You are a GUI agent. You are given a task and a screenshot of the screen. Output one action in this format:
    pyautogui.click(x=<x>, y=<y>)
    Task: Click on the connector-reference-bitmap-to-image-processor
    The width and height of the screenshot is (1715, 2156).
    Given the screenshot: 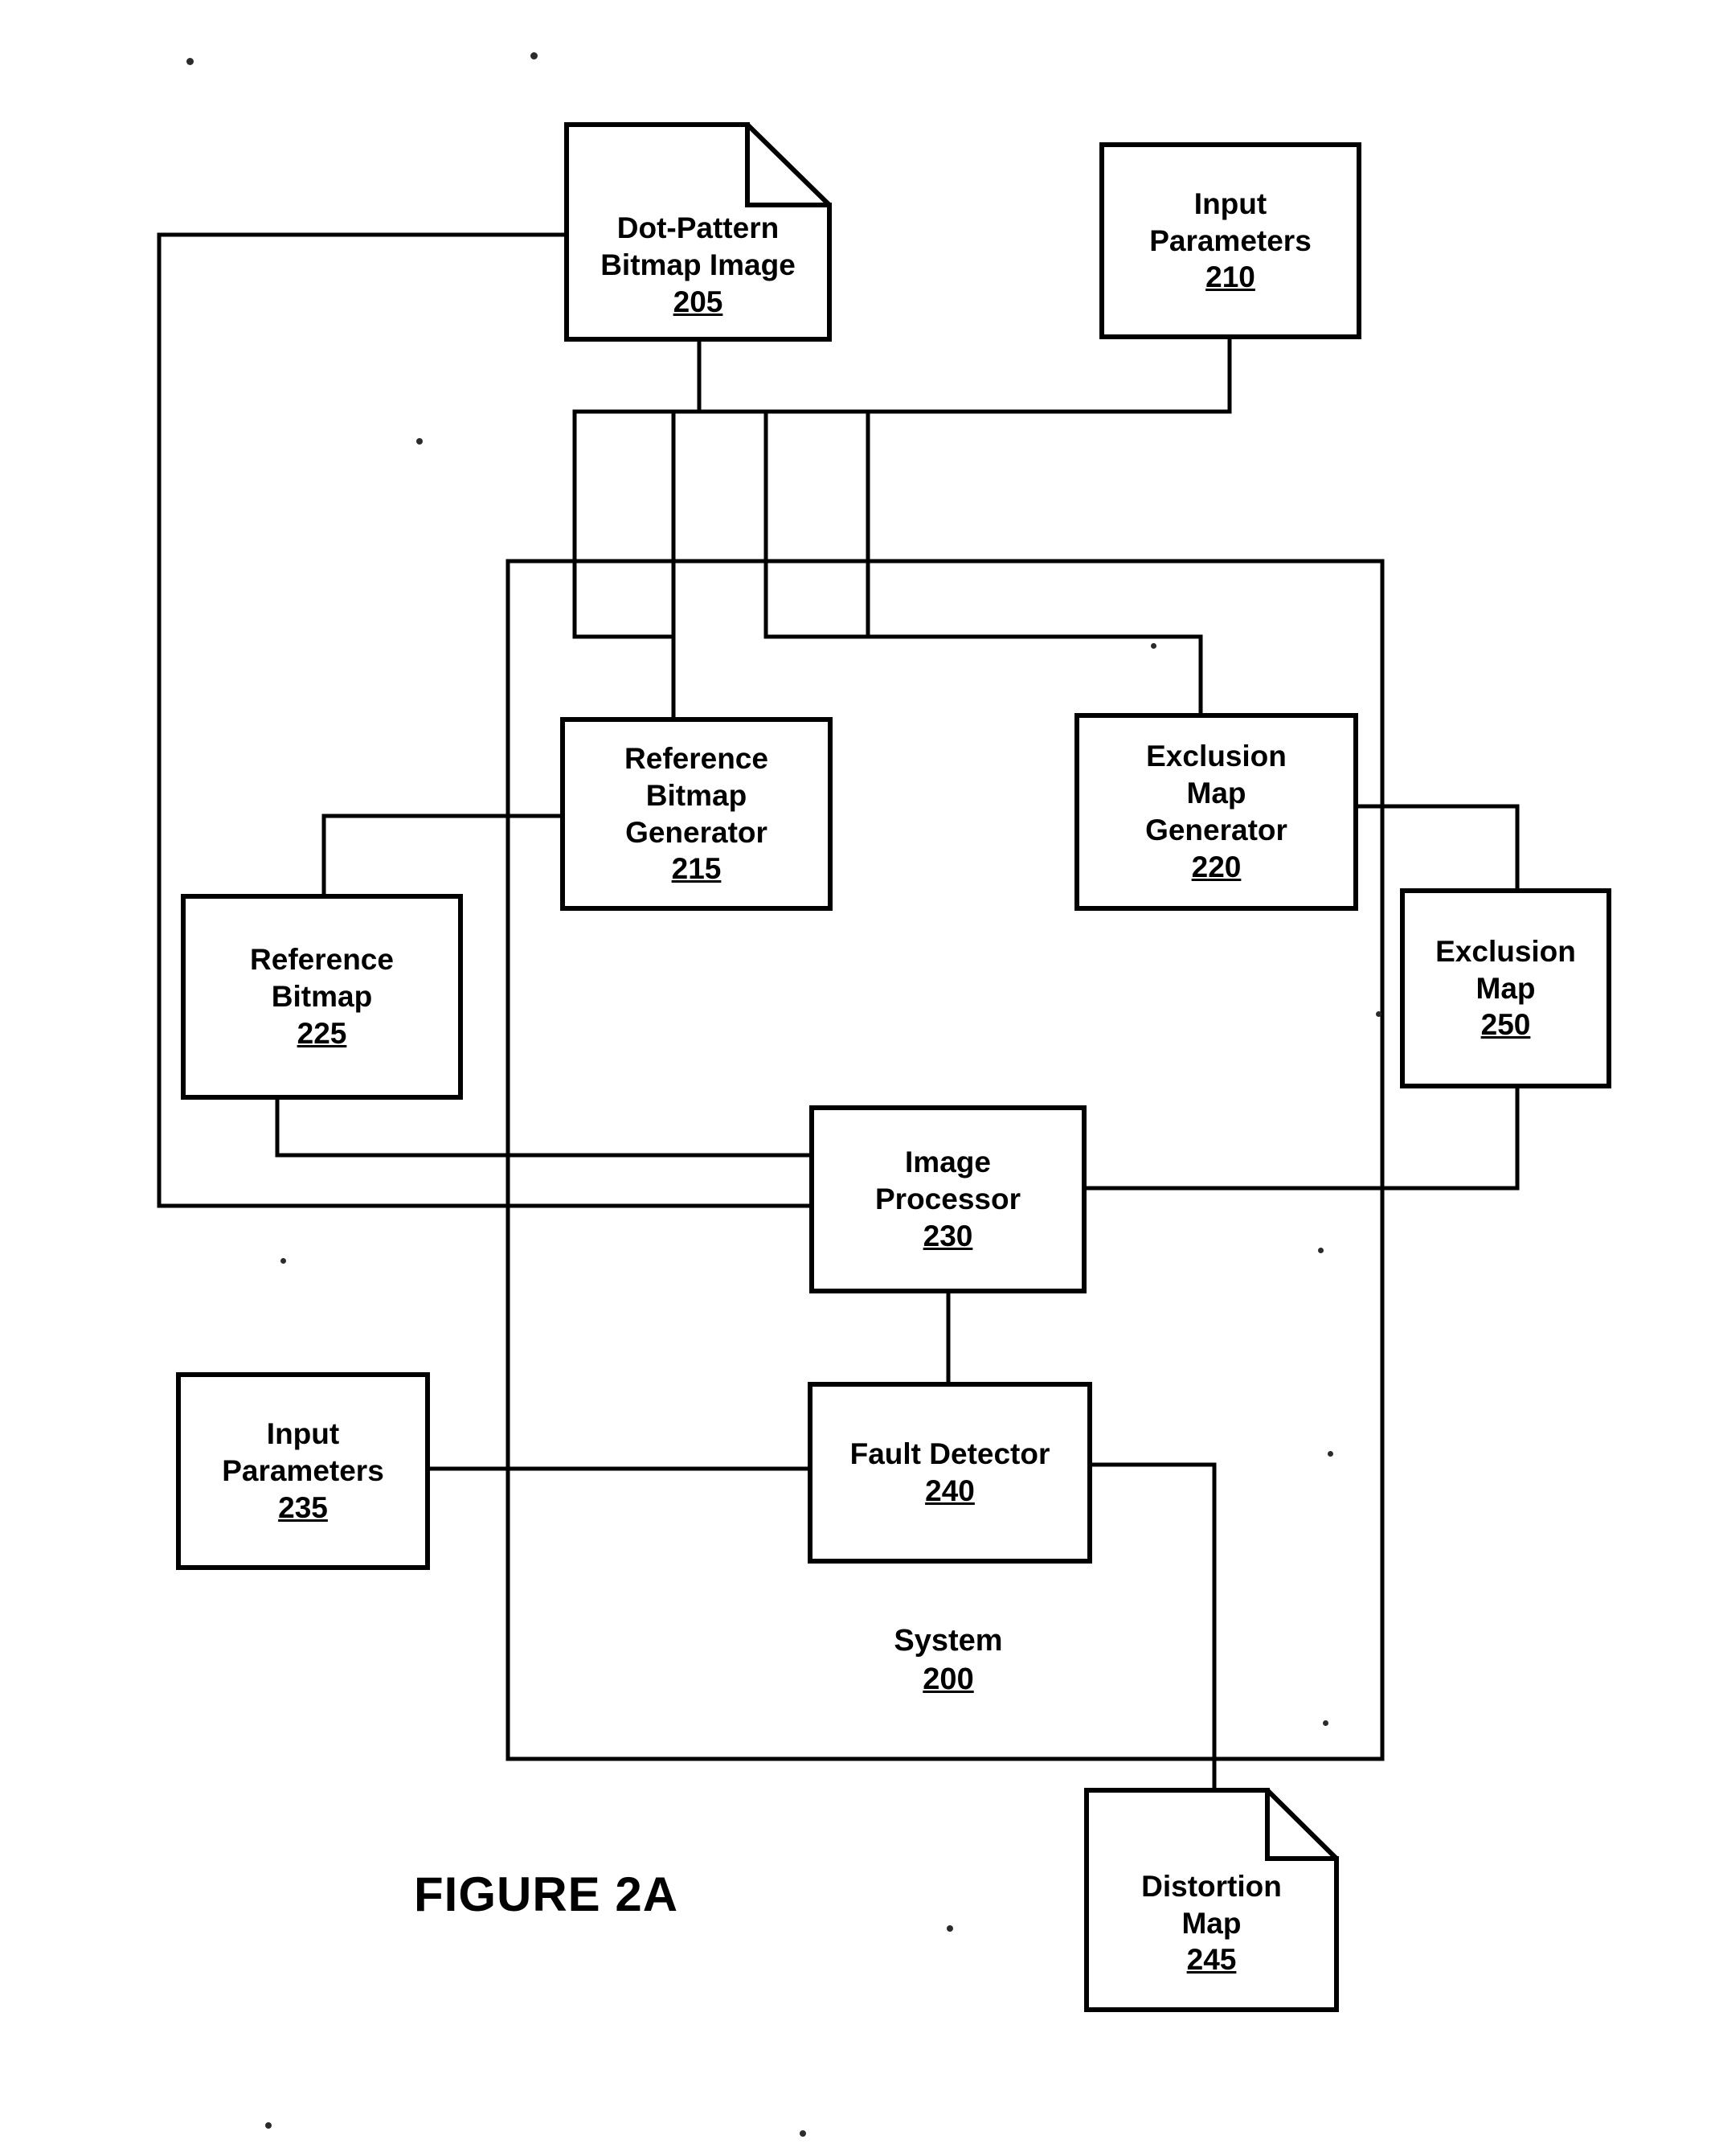 What is the action you would take?
    pyautogui.click(x=544, y=1126)
    